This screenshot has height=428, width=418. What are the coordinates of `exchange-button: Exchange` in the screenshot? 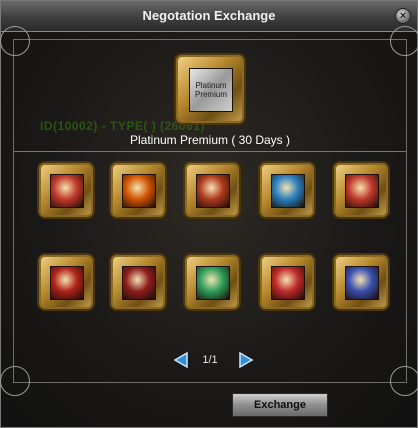 It's located at (280, 405).